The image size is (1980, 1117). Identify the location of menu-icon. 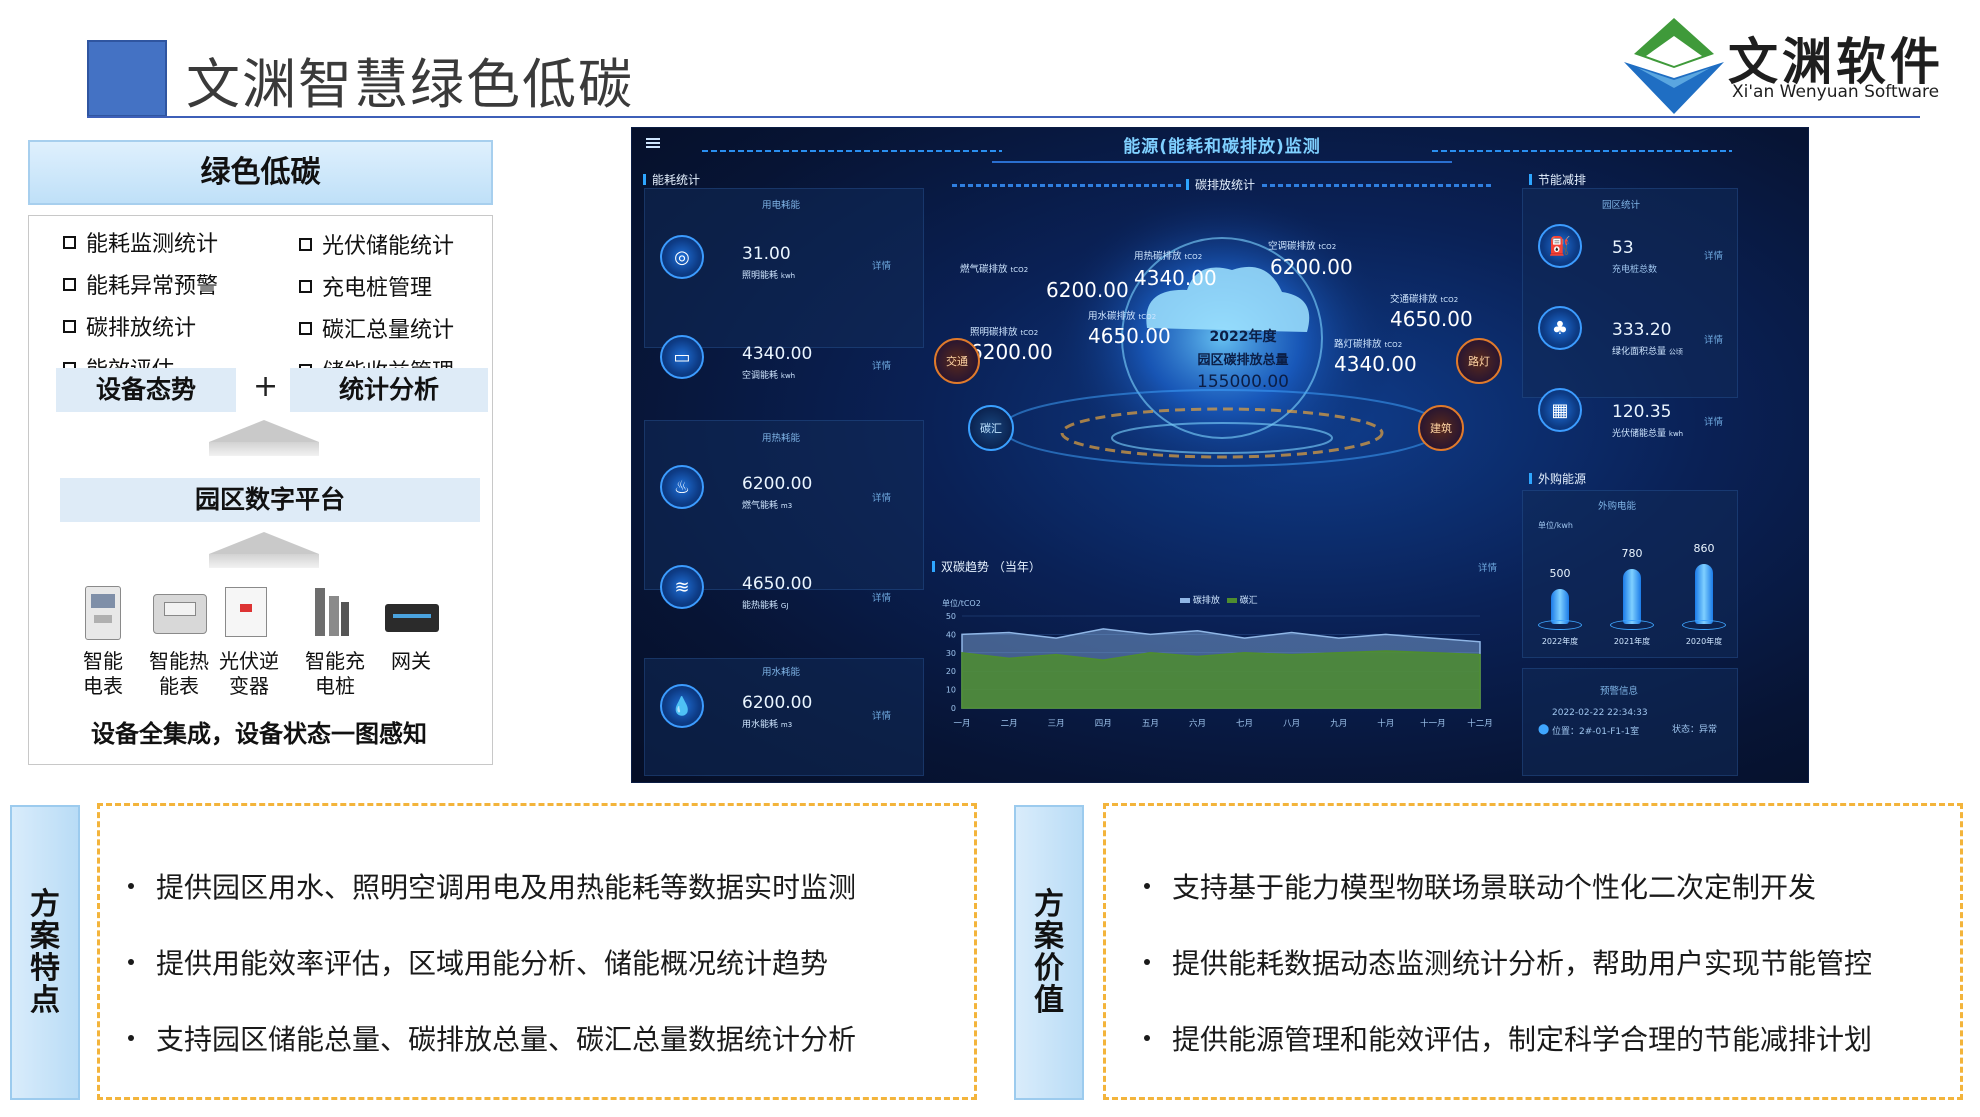
(653, 143).